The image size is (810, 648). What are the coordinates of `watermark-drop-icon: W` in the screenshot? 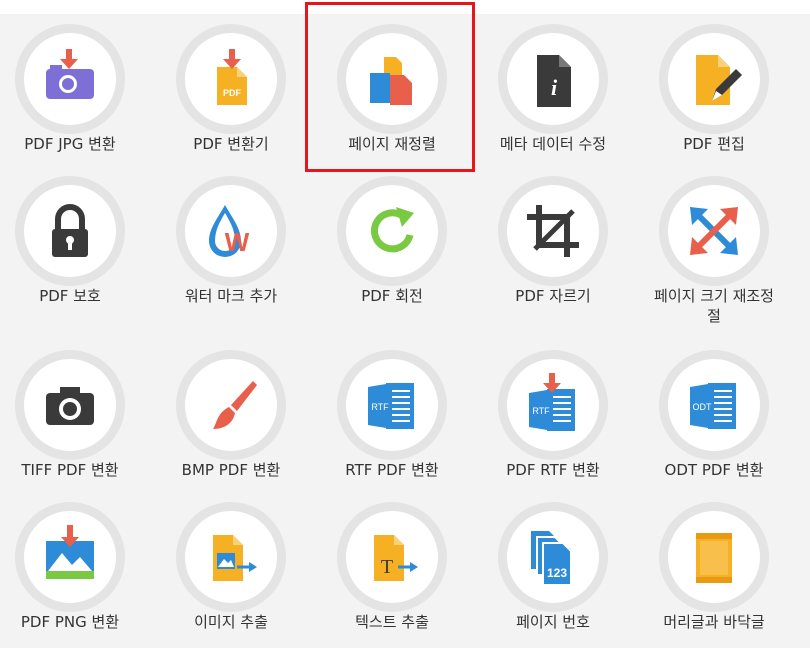 It's located at (229, 231).